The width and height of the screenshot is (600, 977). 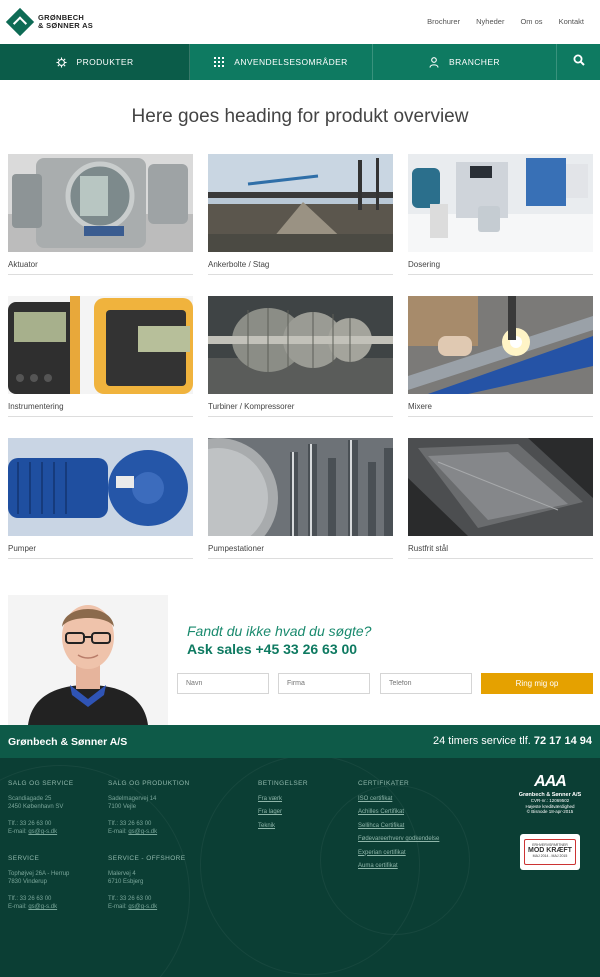 I want to click on user-icon, so click(x=434, y=62).